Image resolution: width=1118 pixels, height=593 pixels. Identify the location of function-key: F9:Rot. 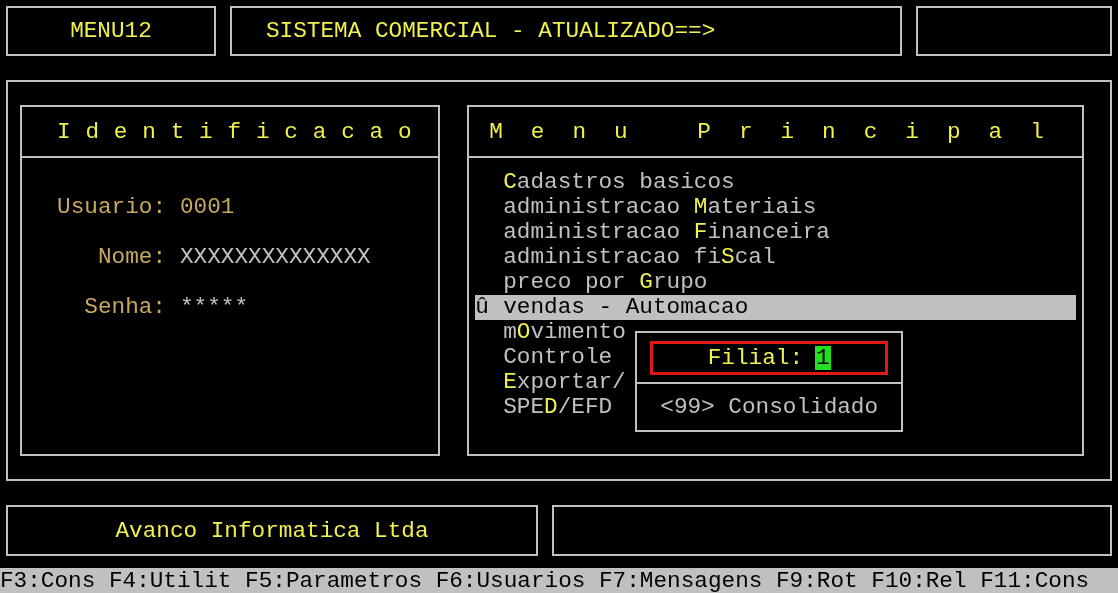
(817, 580).